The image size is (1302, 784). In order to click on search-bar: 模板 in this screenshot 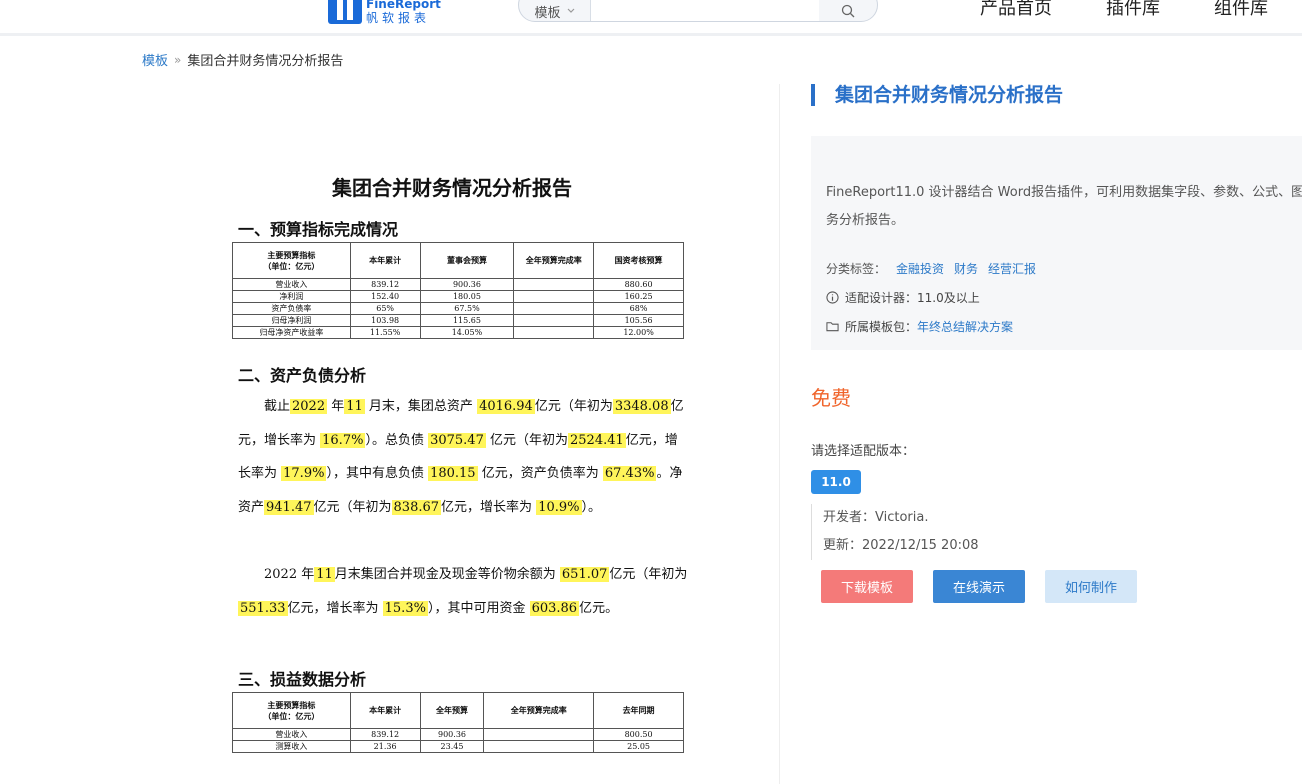, I will do `click(698, 11)`.